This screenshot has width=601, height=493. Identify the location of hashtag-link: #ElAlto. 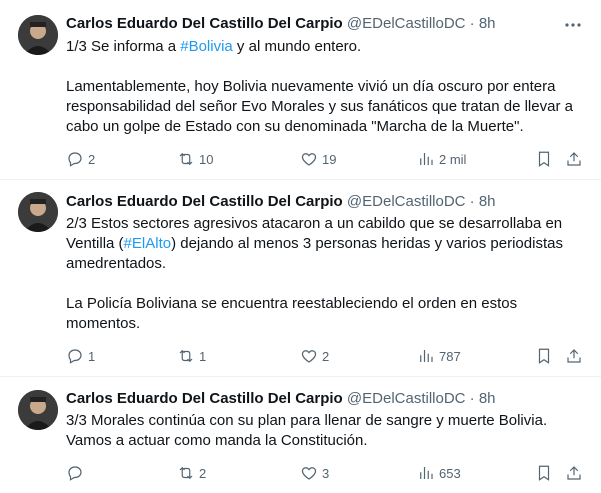
(148, 243).